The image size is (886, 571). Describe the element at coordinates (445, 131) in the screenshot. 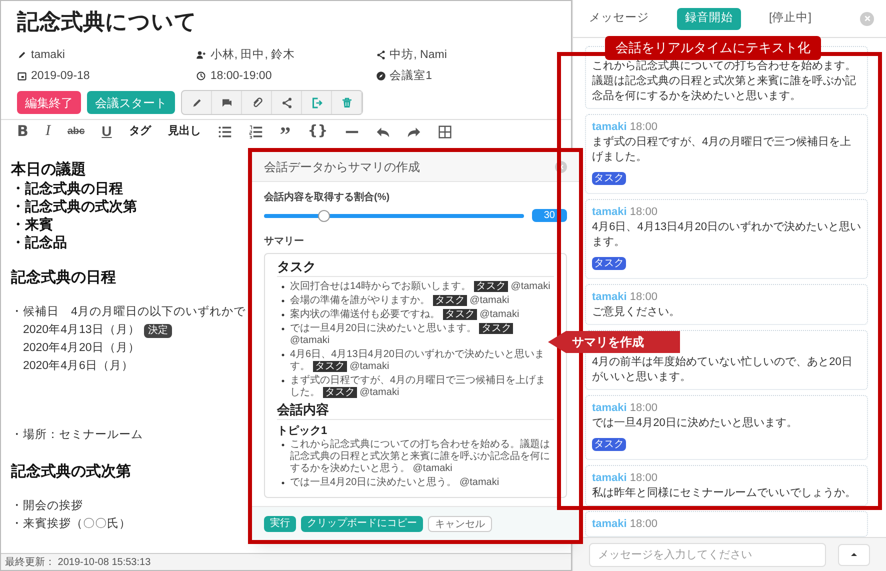

I see `table-icon` at that location.